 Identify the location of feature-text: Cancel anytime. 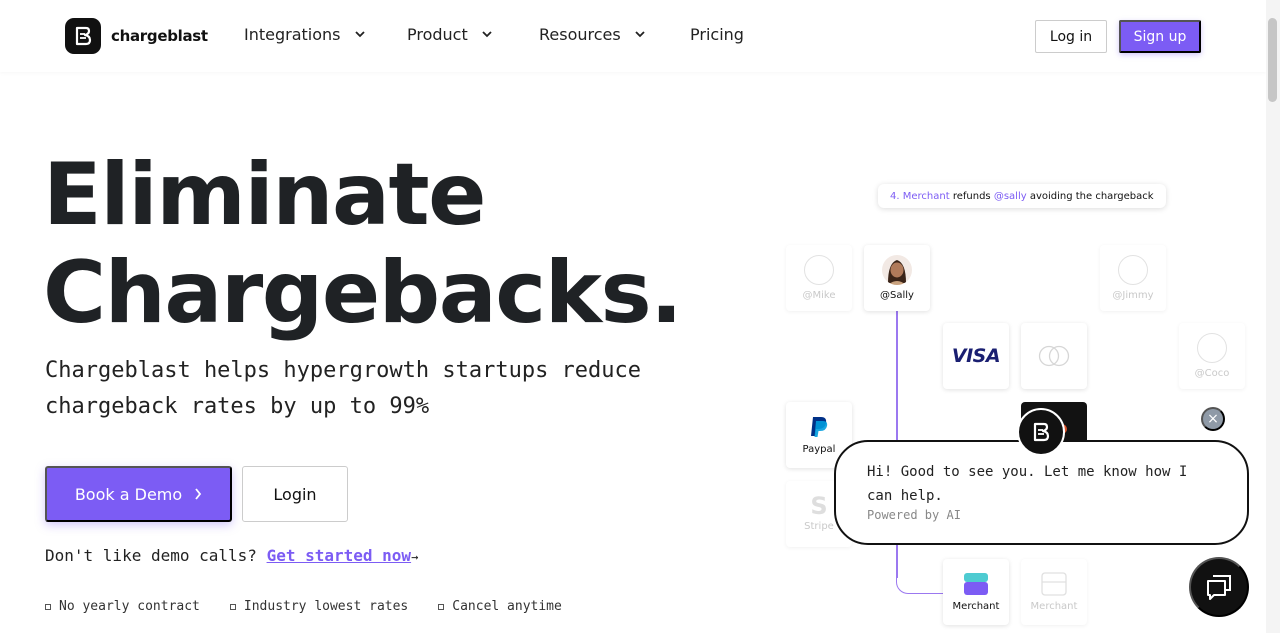
(507, 606).